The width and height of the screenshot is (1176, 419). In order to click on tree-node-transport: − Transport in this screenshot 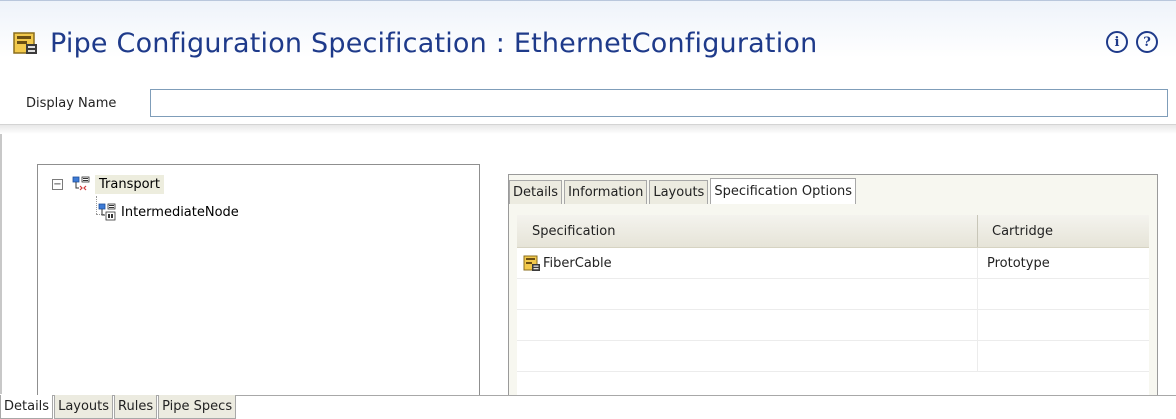, I will do `click(108, 184)`.